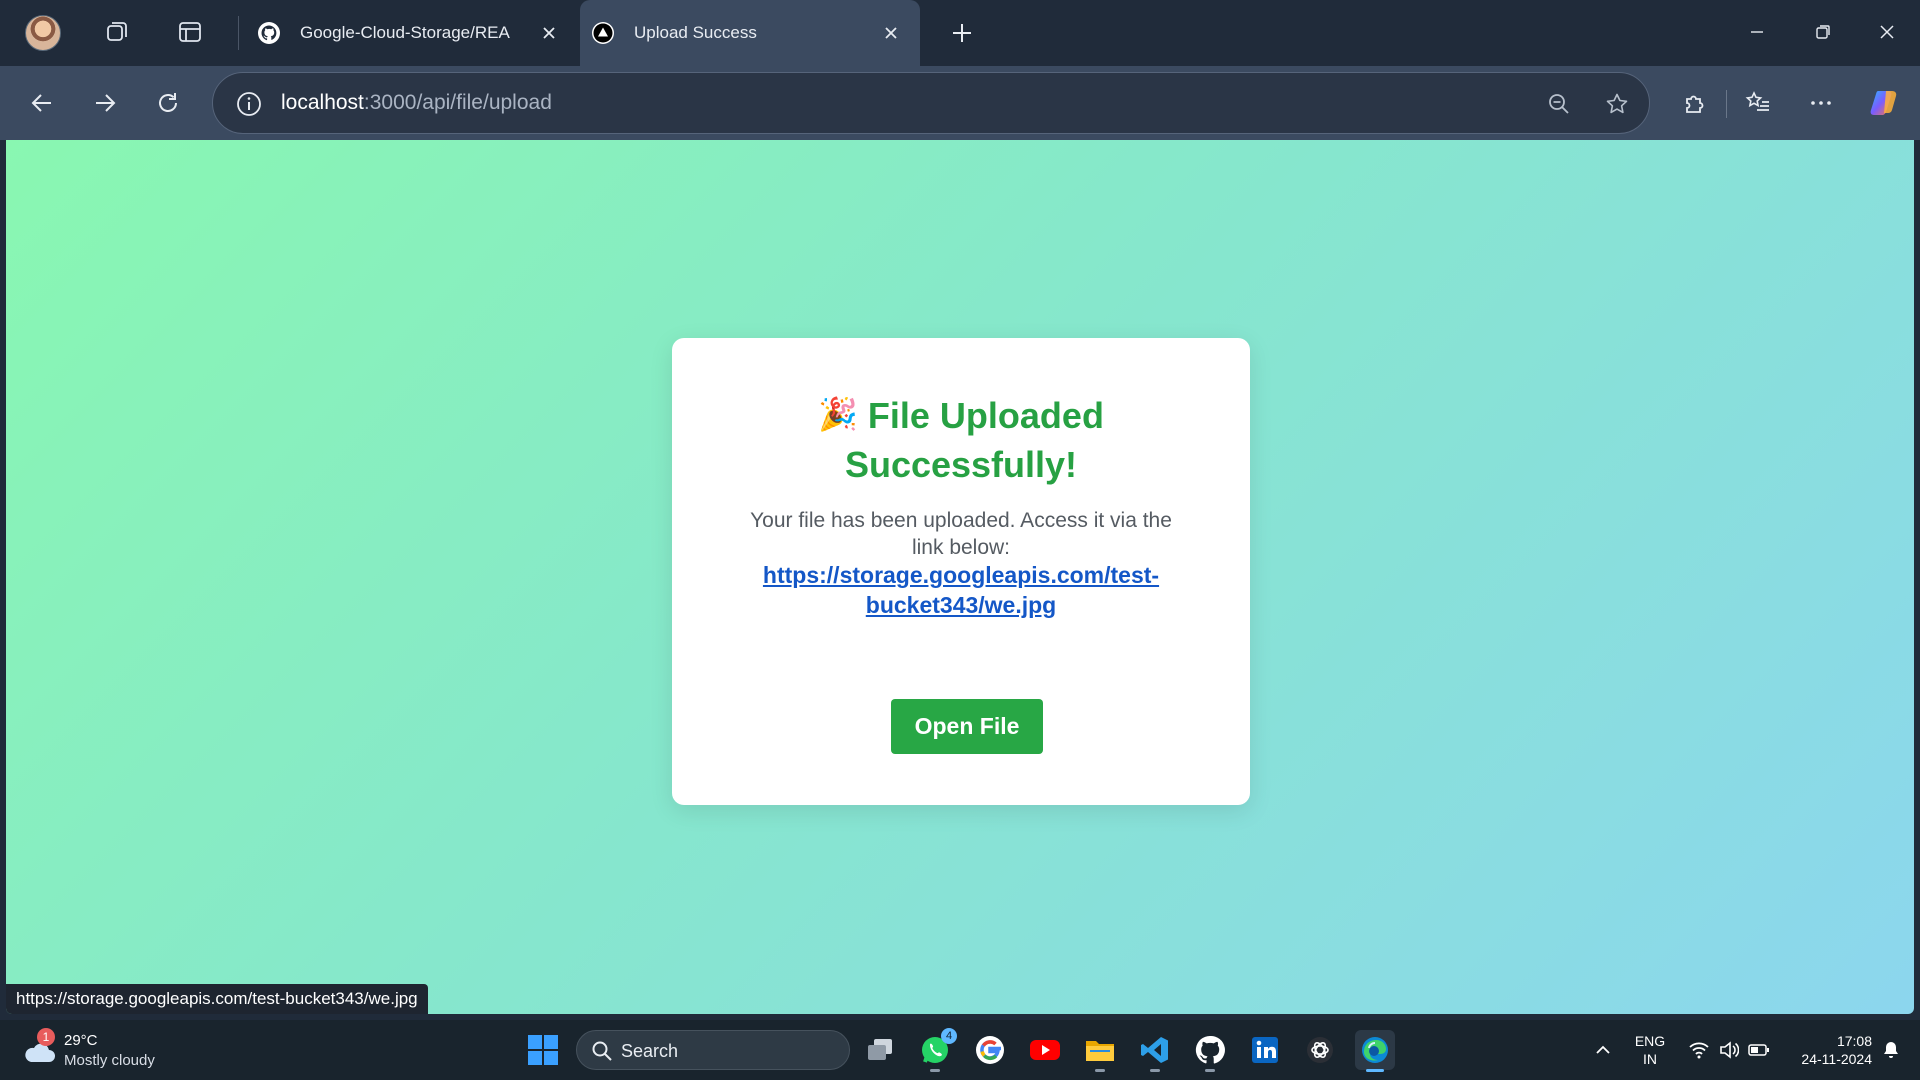 Image resolution: width=1920 pixels, height=1080 pixels. I want to click on vscode-app, so click(1155, 1051).